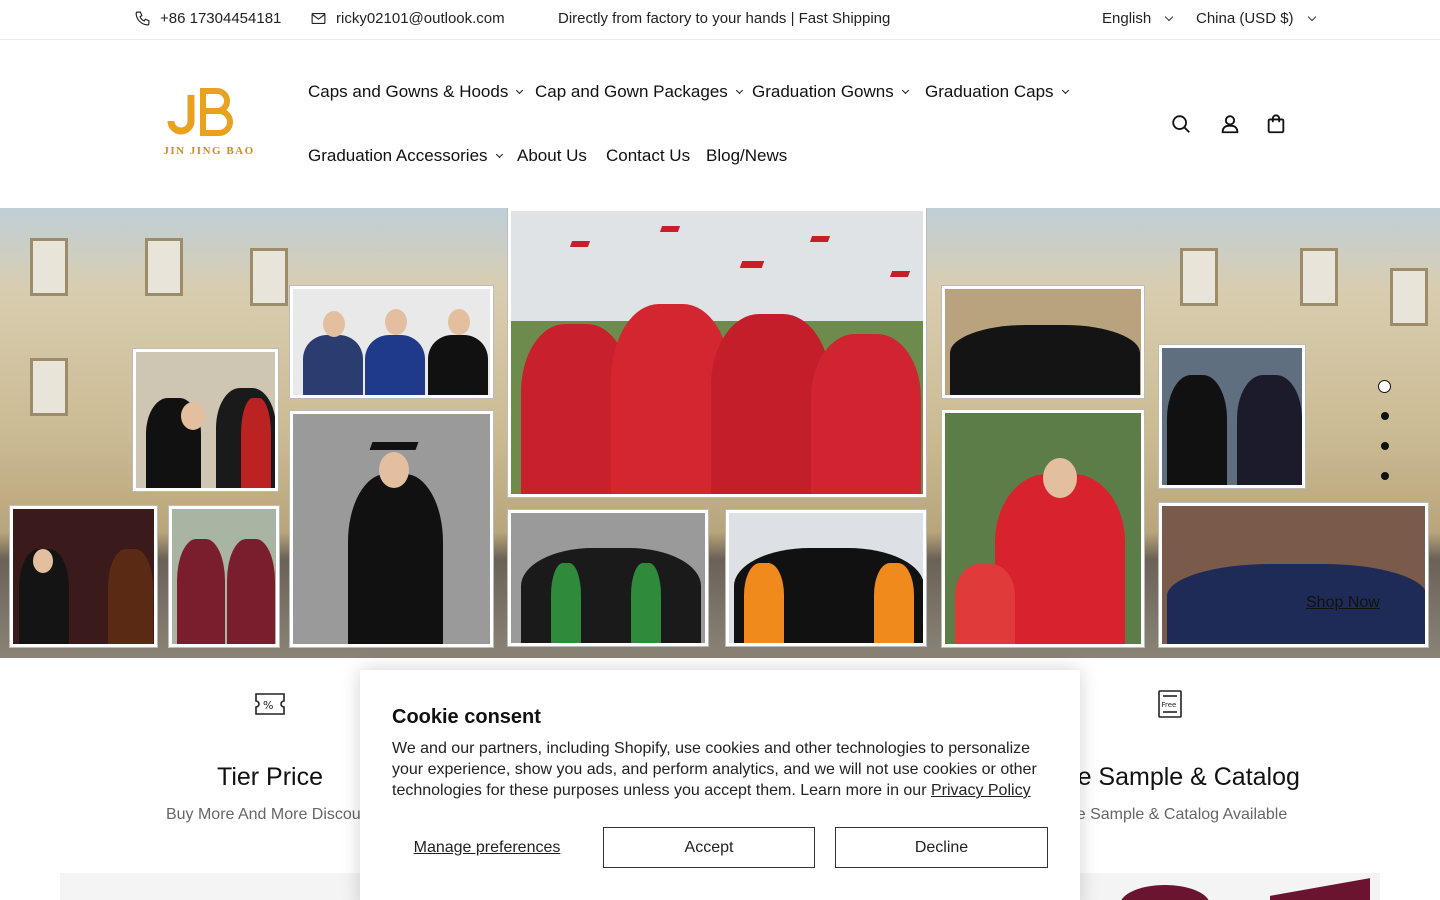  I want to click on logo-wordmark: JIN JING BAO, so click(209, 151).